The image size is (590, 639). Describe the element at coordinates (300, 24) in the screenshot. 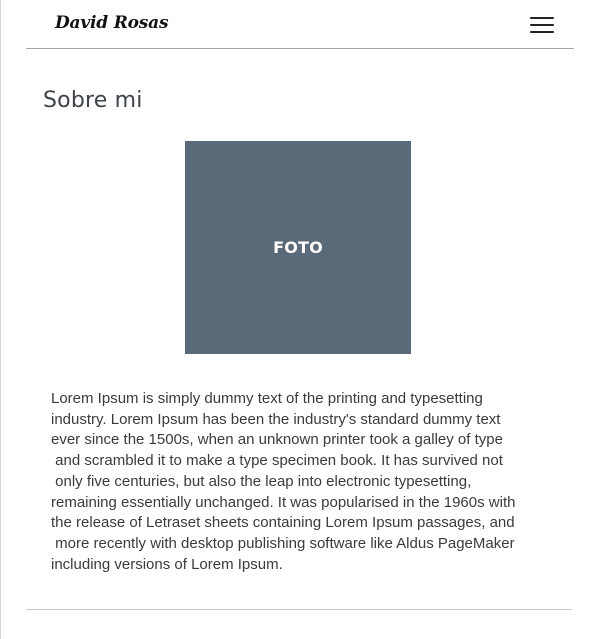

I see `site-header: David Rosas` at that location.